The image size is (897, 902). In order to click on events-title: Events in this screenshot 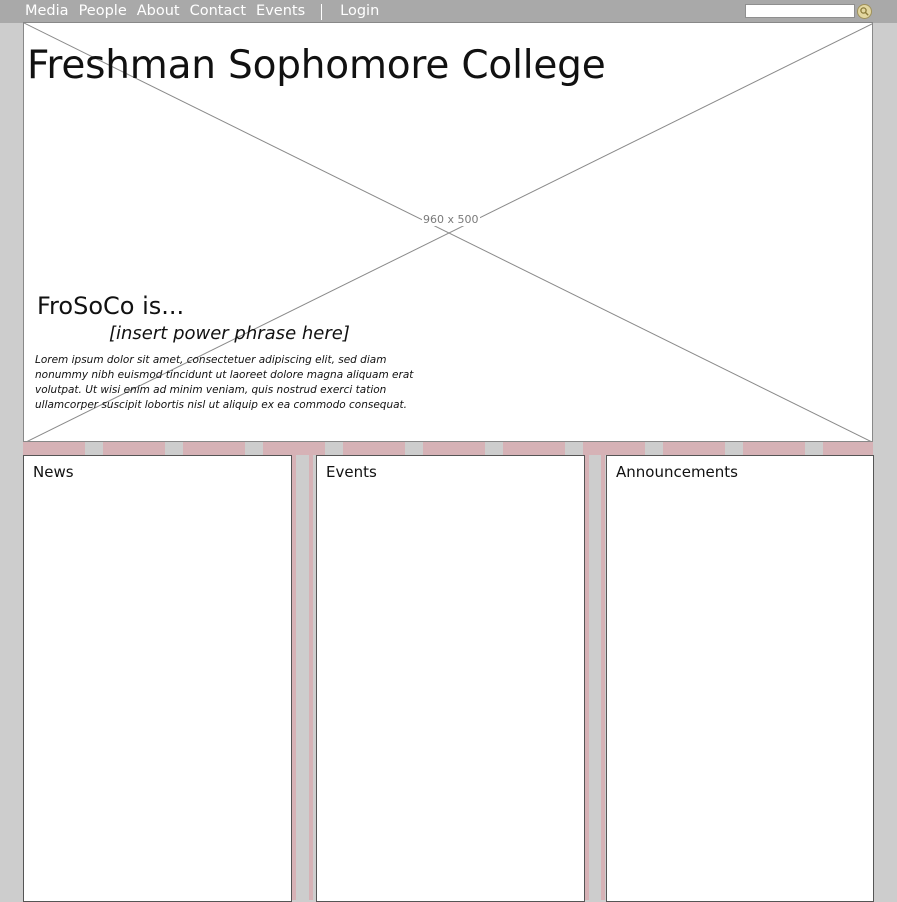, I will do `click(351, 472)`.